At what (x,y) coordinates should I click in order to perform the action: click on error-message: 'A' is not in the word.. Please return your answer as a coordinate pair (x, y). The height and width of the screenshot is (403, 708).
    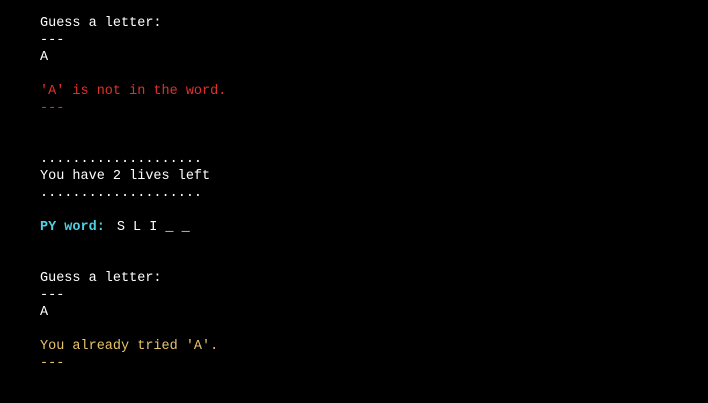
    Looking at the image, I should click on (133, 91).